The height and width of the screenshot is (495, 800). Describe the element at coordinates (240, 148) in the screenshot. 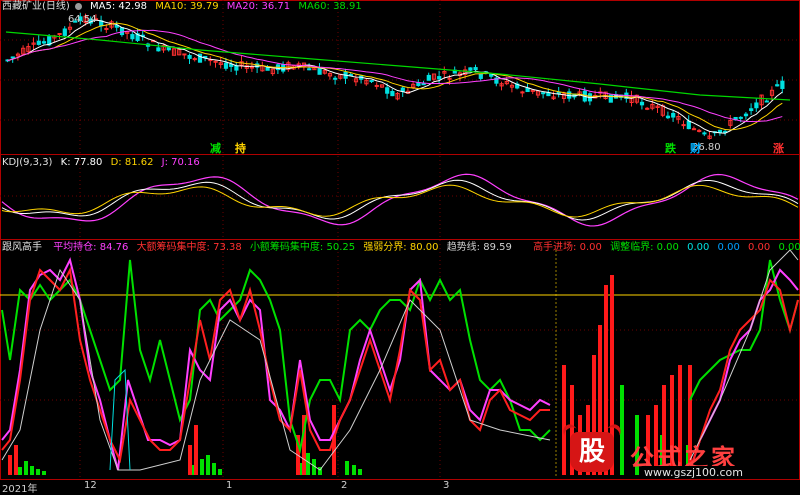

I see `signal-label: 持` at that location.